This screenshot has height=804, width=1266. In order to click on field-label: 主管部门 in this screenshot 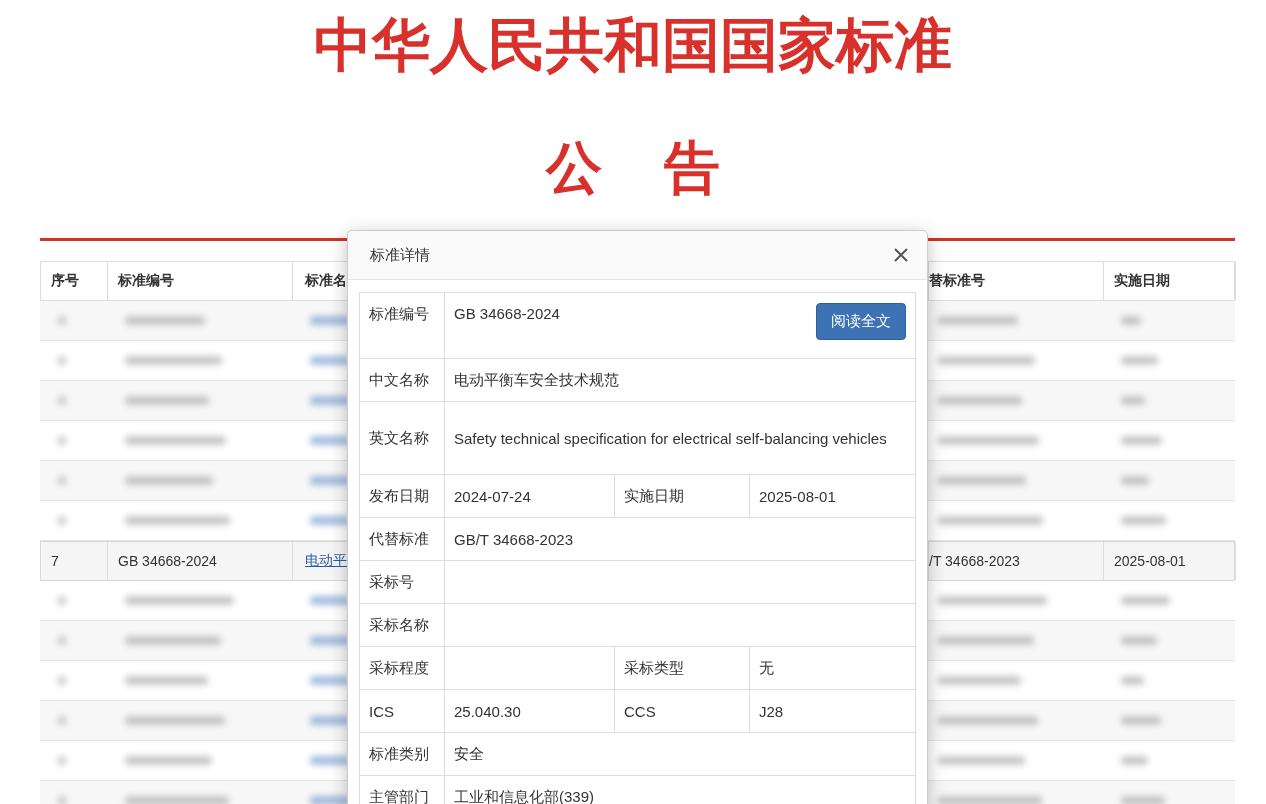, I will do `click(399, 795)`.